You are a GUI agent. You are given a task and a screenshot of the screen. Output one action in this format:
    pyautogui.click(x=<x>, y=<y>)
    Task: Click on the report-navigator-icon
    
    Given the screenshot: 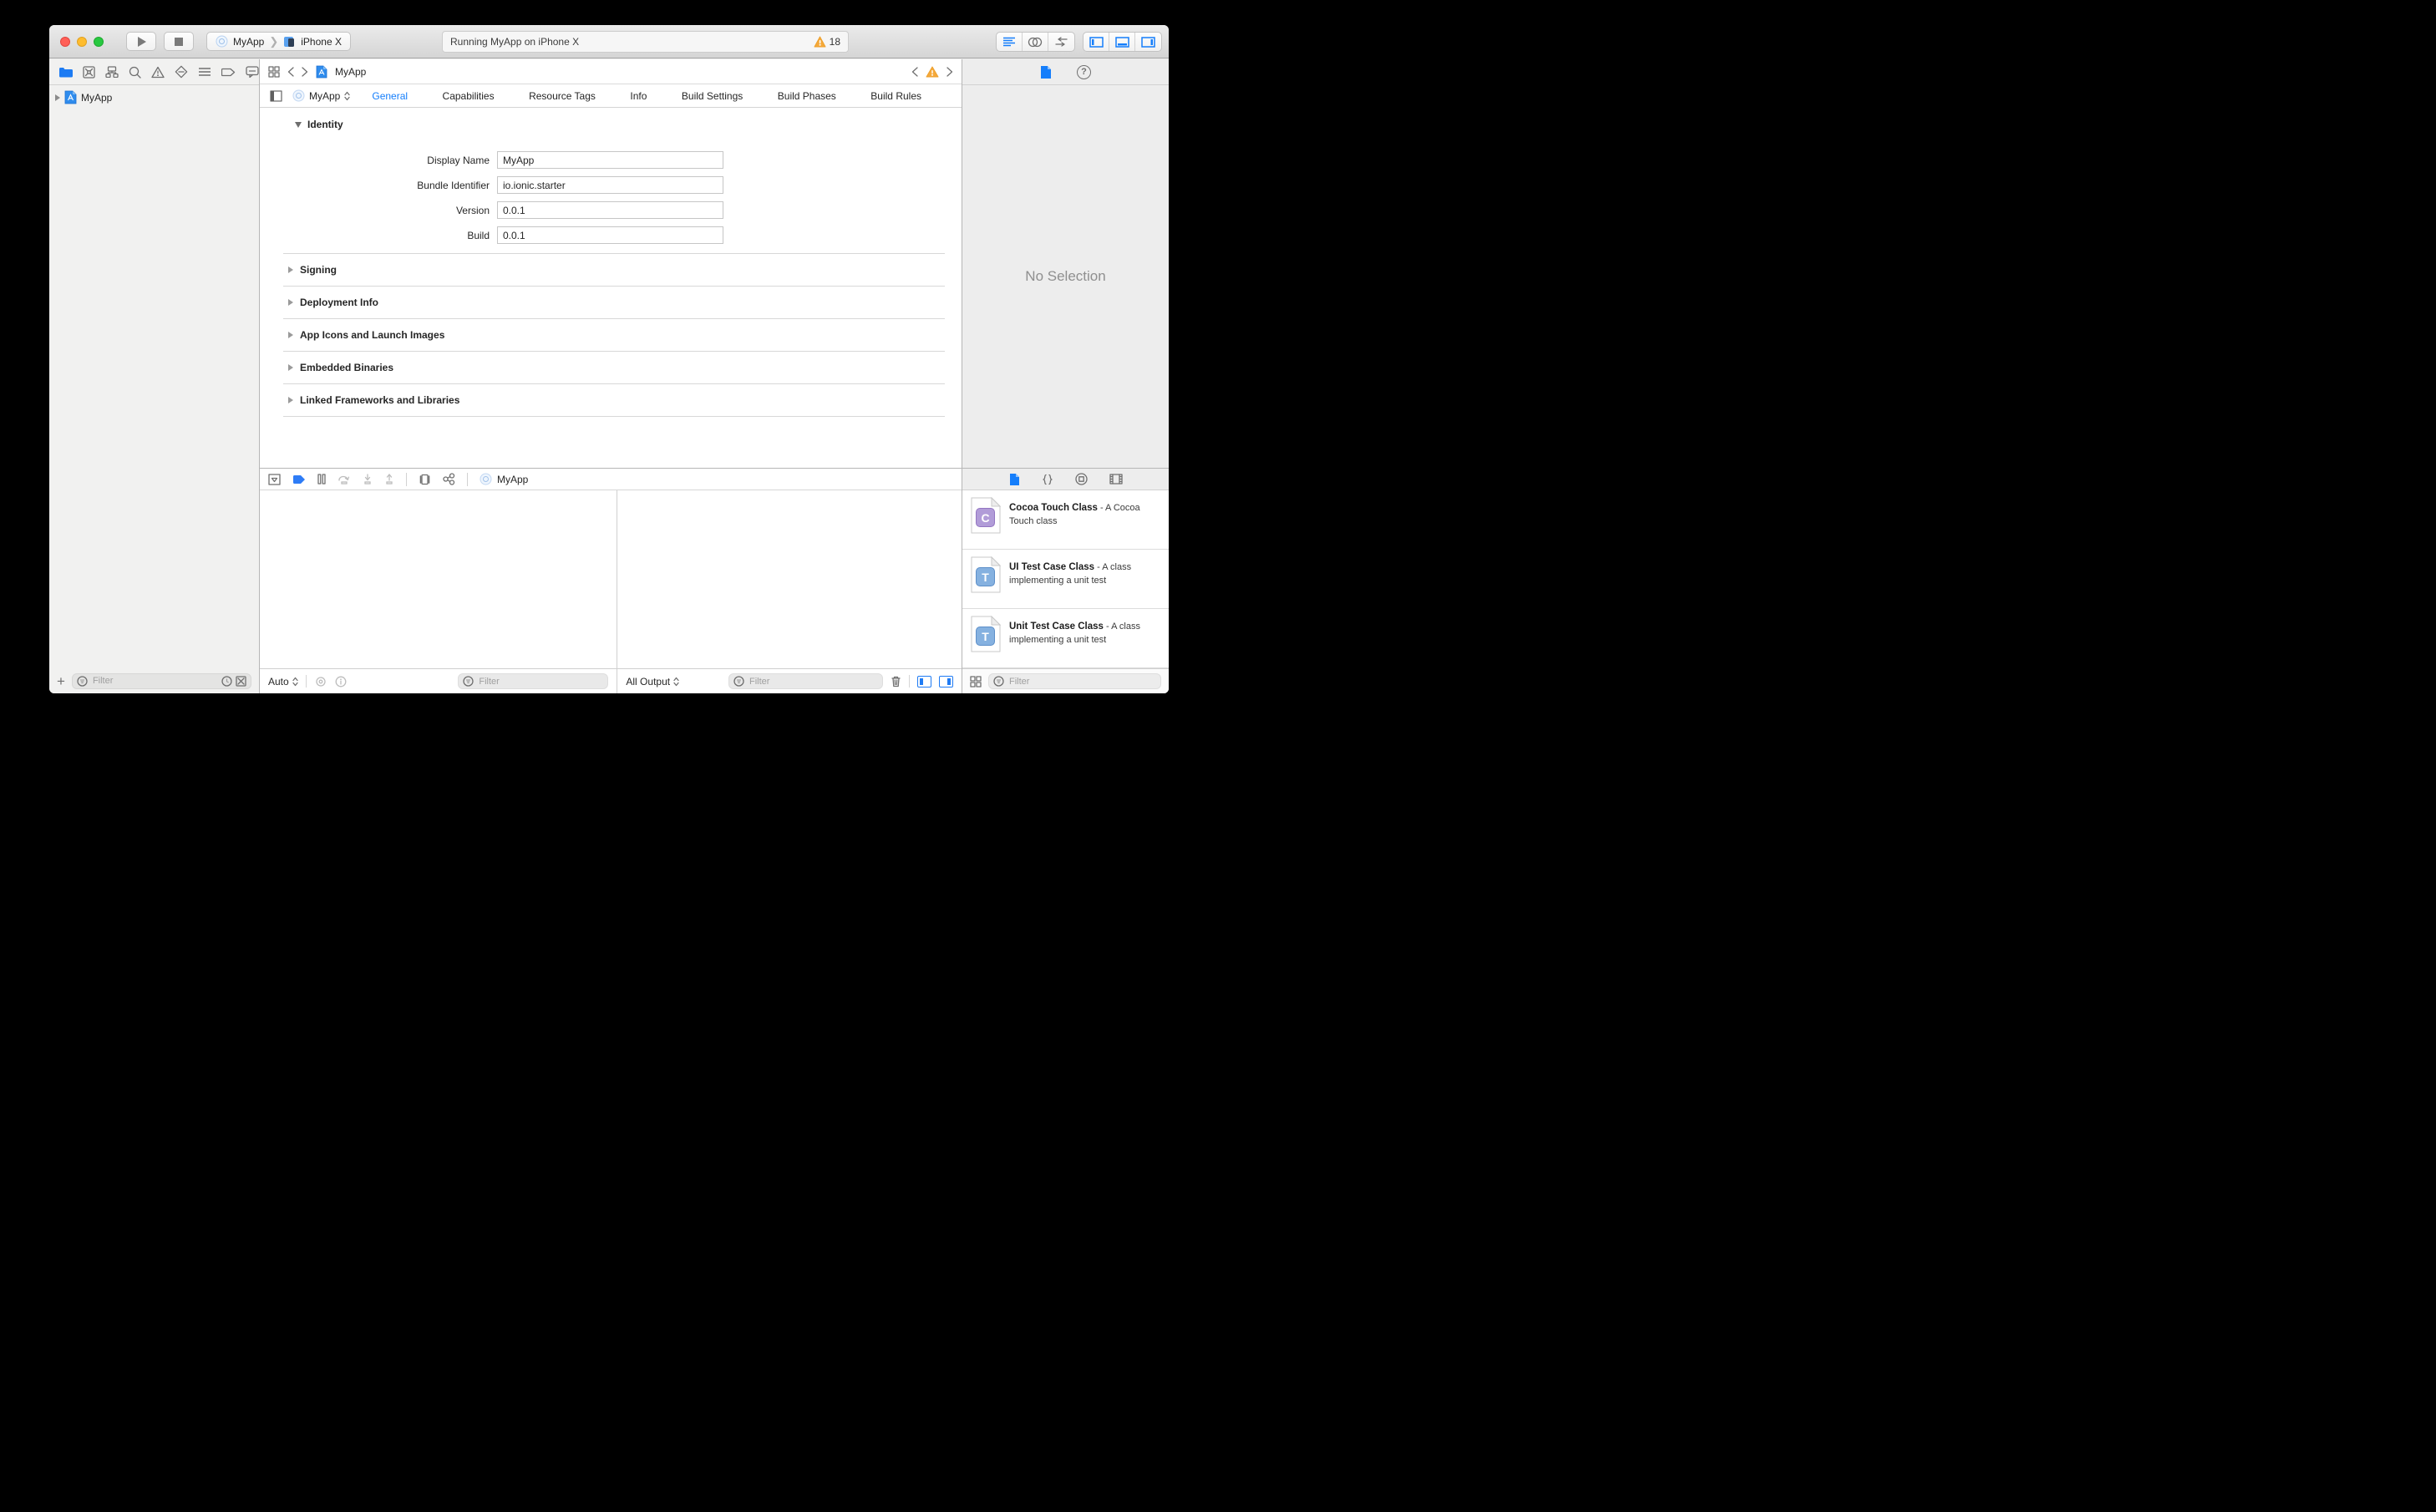 What is the action you would take?
    pyautogui.click(x=252, y=72)
    